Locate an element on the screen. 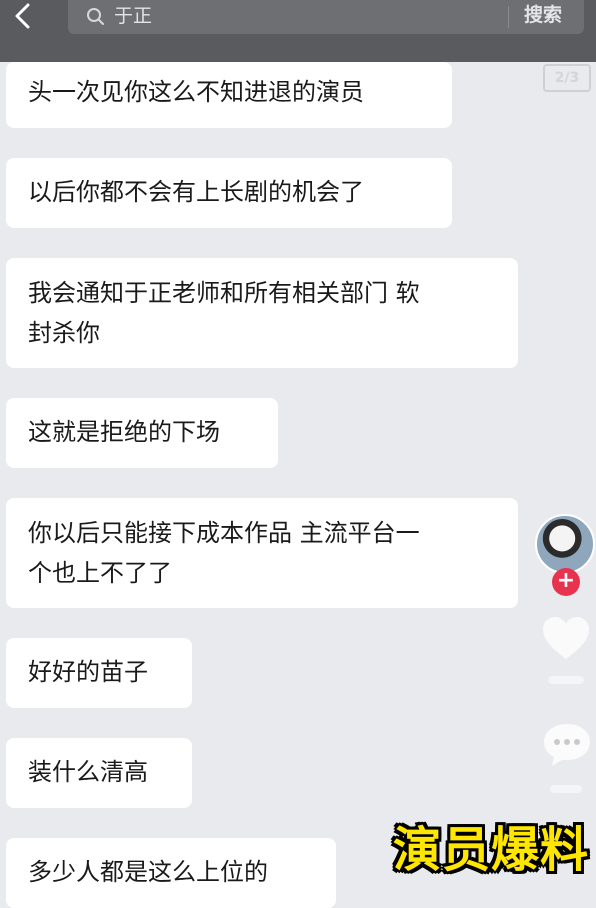 This screenshot has width=596, height=908. chat-bubble: 这就是拒绝的下场 is located at coordinates (142, 433).